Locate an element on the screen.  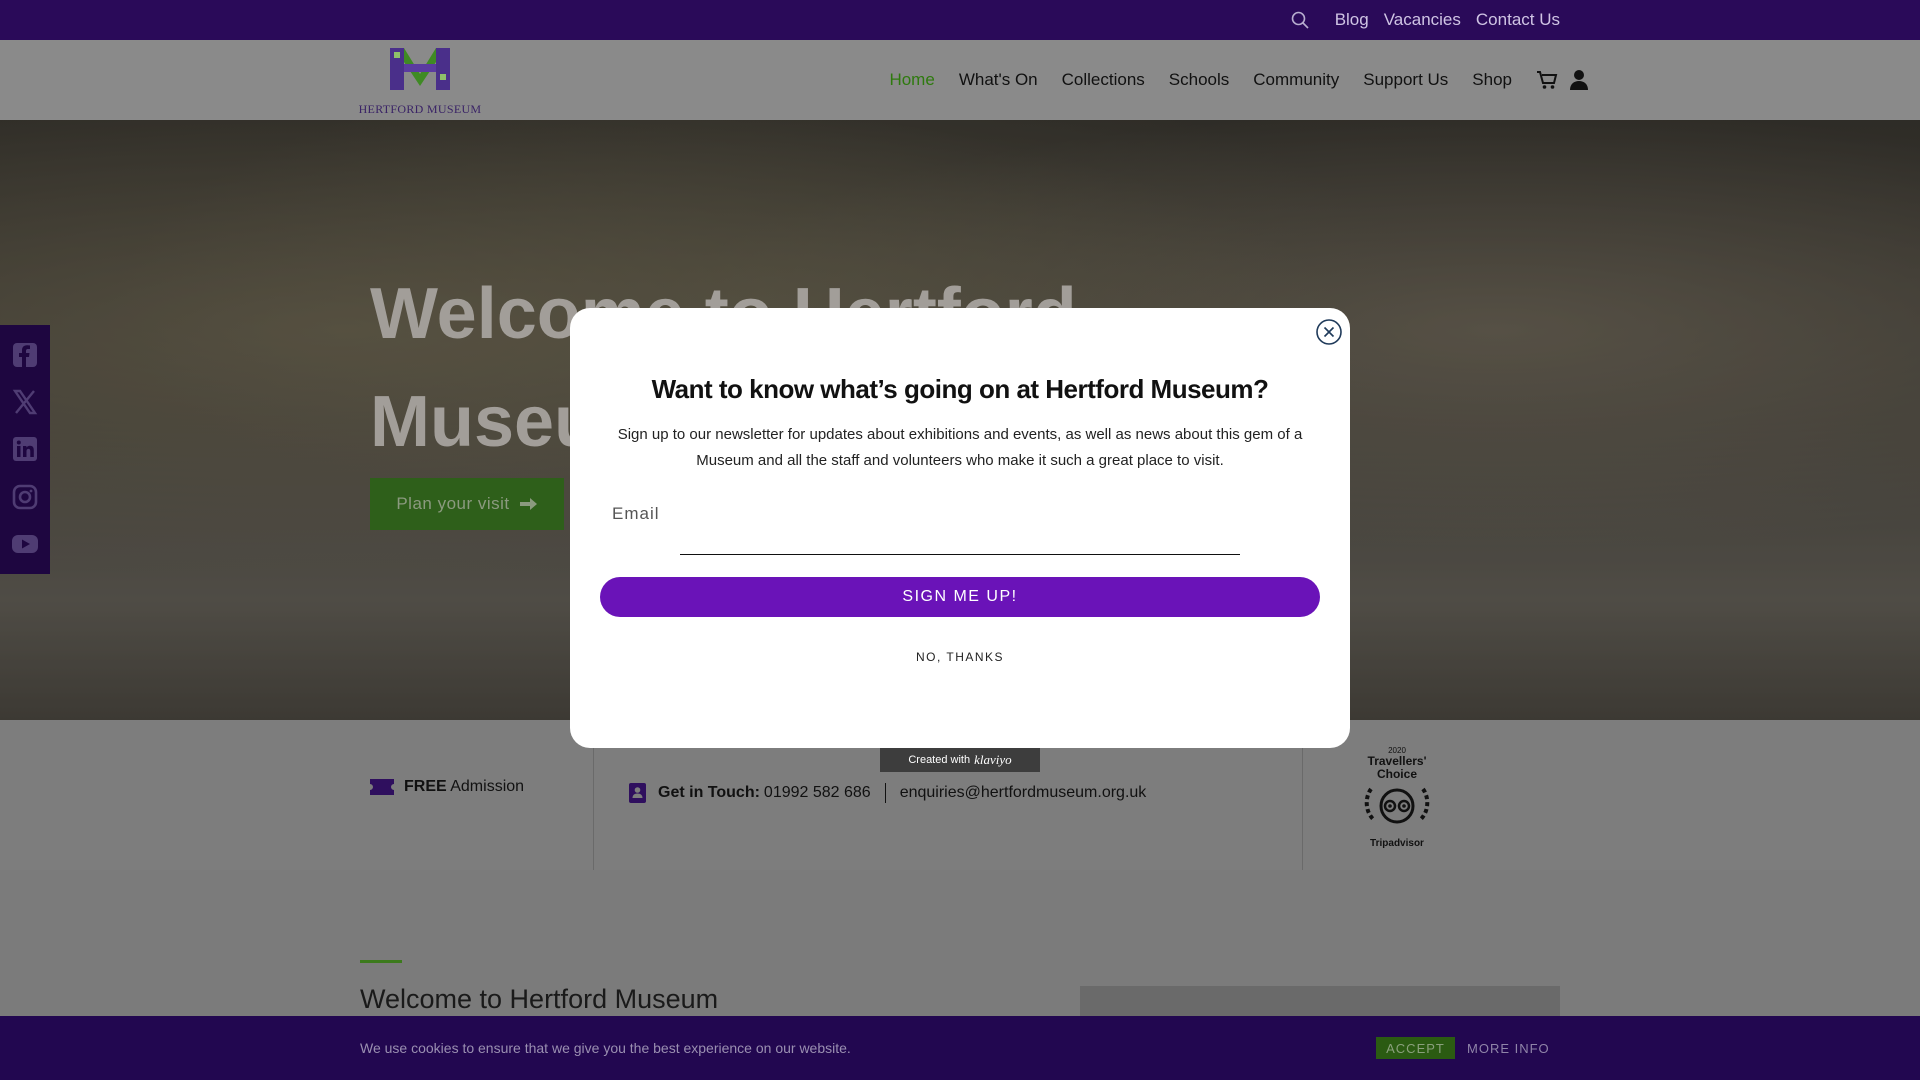
tripadvisor-owl-icon is located at coordinates (1397, 805).